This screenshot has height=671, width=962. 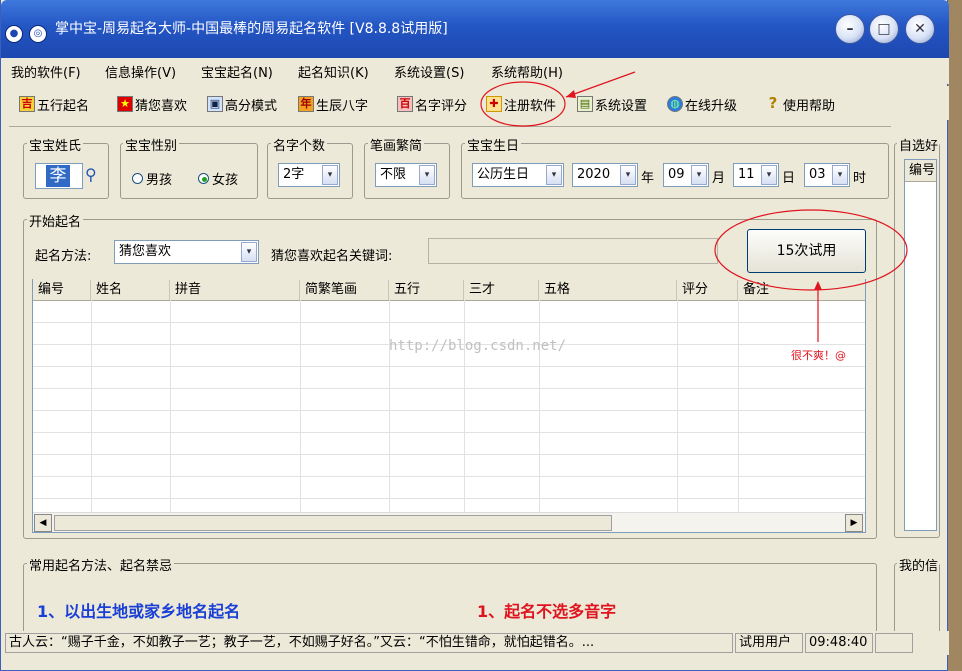 What do you see at coordinates (818, 355) in the screenshot?
I see `annotation-text: 很不爽！@` at bounding box center [818, 355].